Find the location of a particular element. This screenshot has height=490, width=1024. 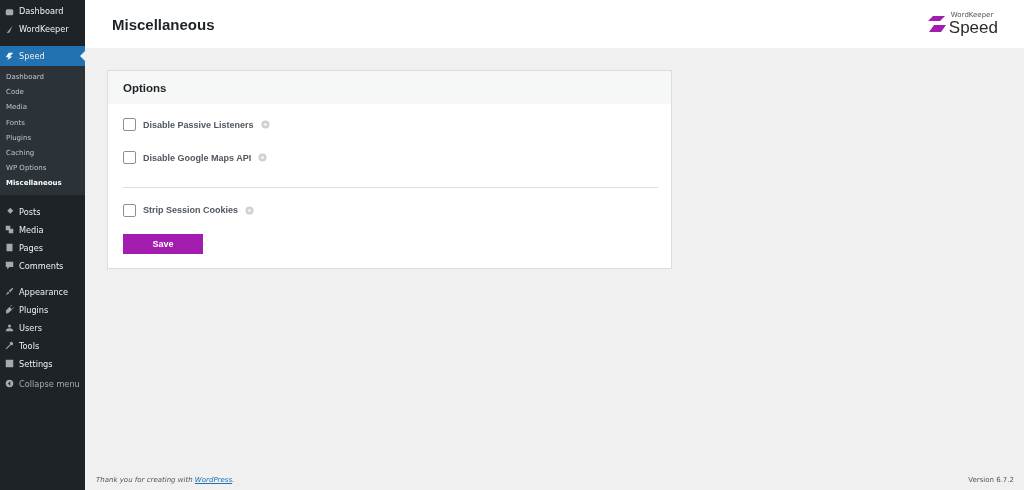

pin-icon is located at coordinates (9, 211).